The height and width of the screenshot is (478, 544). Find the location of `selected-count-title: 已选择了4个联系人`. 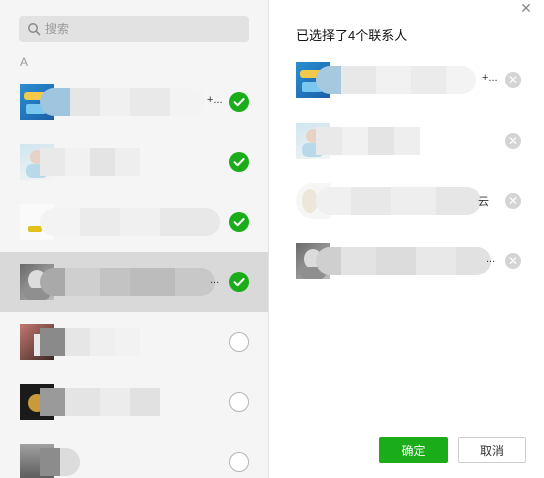

selected-count-title: 已选择了4个联系人 is located at coordinates (352, 35).